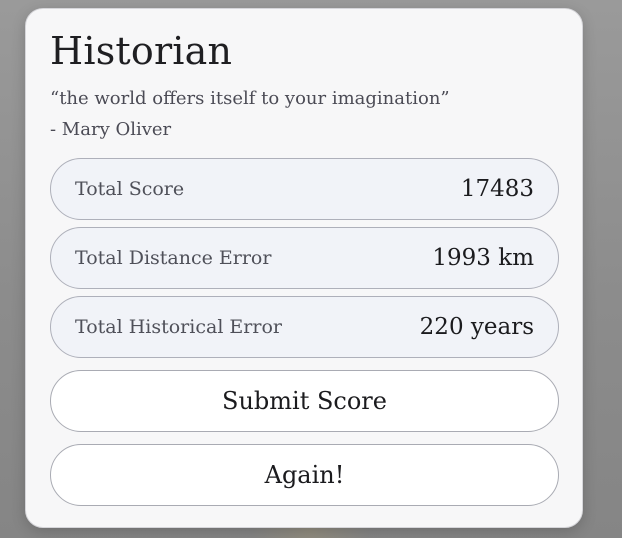 This screenshot has height=538, width=622. What do you see at coordinates (178, 327) in the screenshot?
I see `total-historical-error-label: Total Historical Error` at bounding box center [178, 327].